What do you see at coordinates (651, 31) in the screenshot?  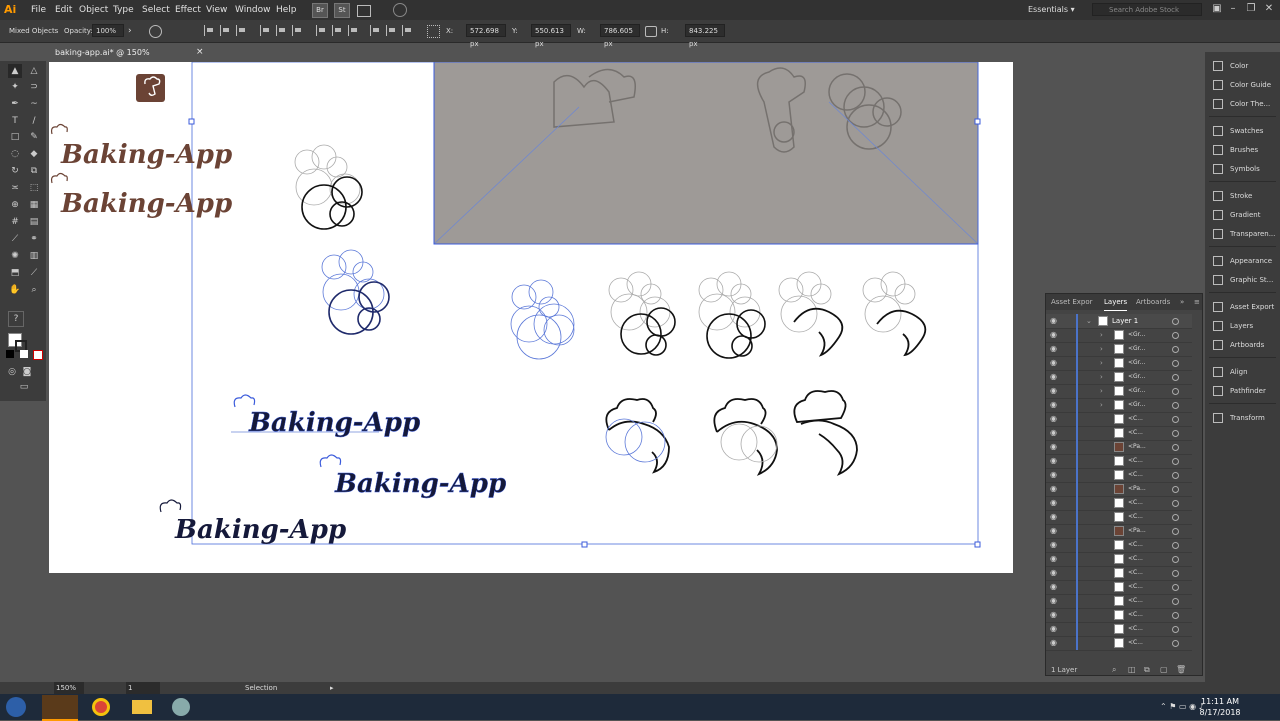 I see `constrain-proportions-icon` at bounding box center [651, 31].